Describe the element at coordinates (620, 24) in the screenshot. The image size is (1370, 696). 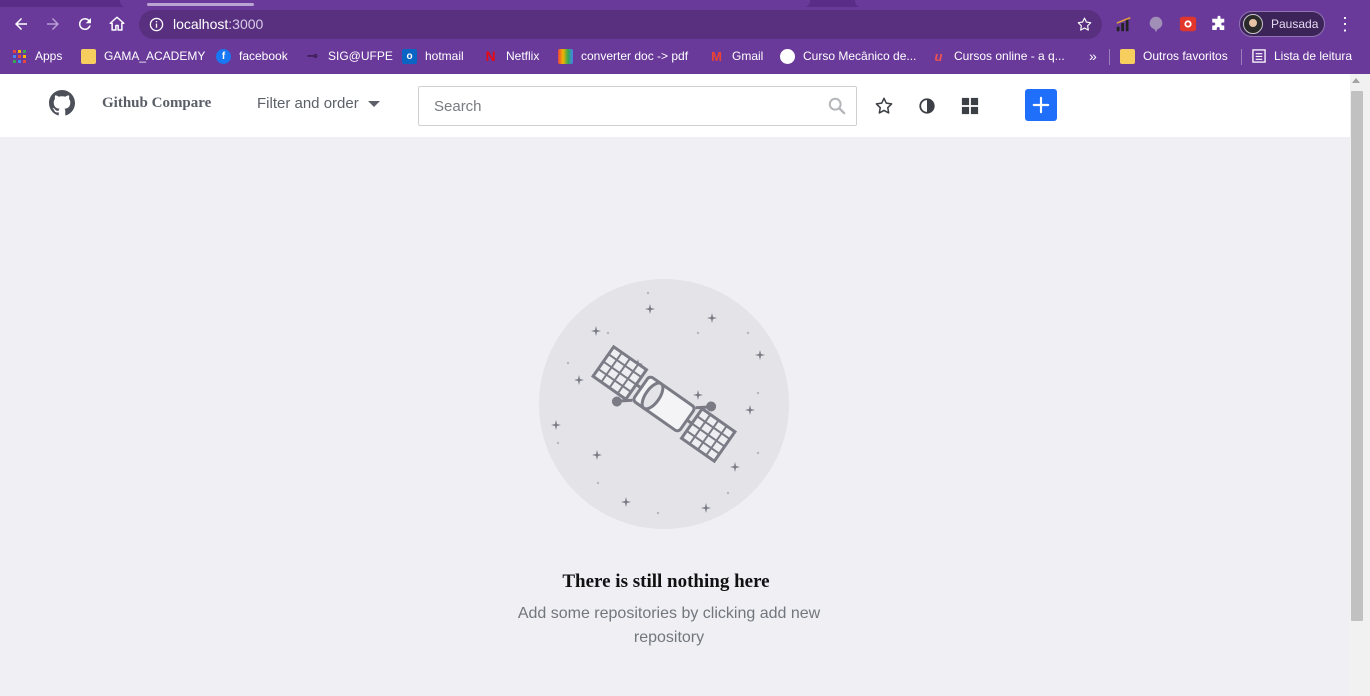
I see `address-bar: localhost:3000` at that location.